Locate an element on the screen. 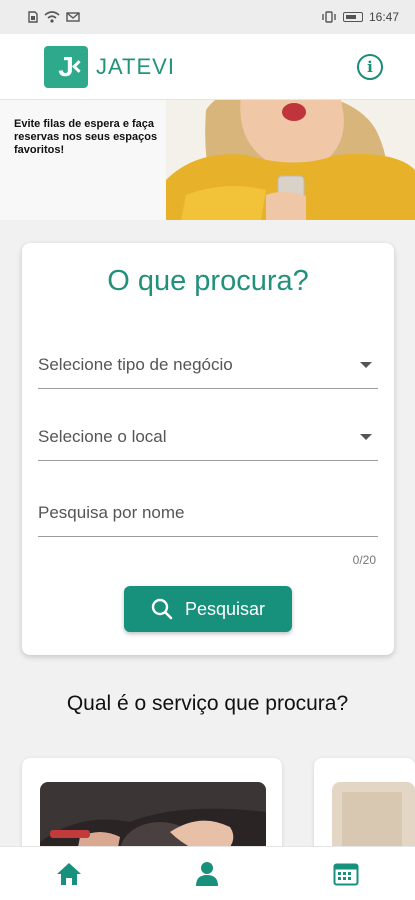  person-icon is located at coordinates (207, 873).